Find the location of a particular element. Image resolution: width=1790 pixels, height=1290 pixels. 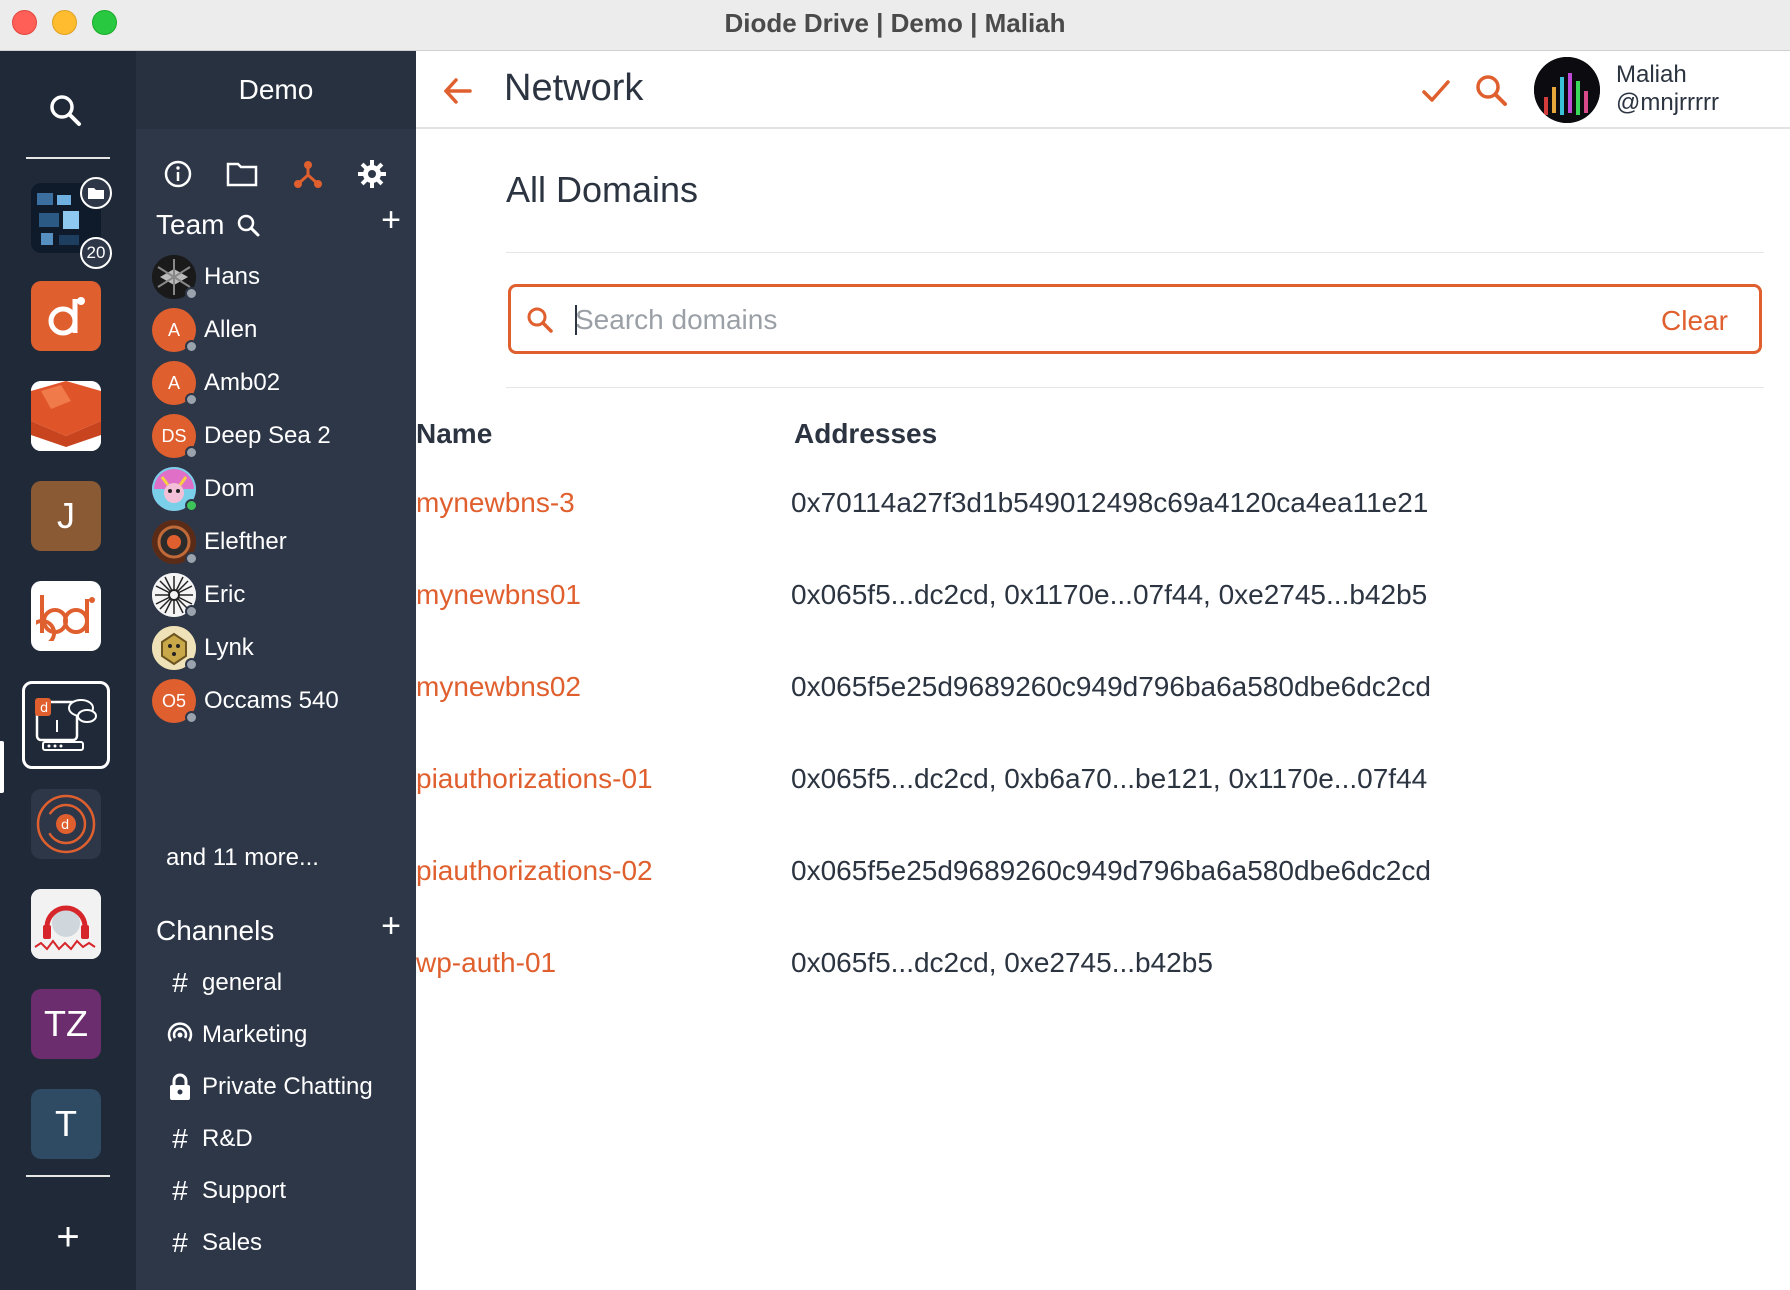

team-member-dom: Dom is located at coordinates (282, 489).